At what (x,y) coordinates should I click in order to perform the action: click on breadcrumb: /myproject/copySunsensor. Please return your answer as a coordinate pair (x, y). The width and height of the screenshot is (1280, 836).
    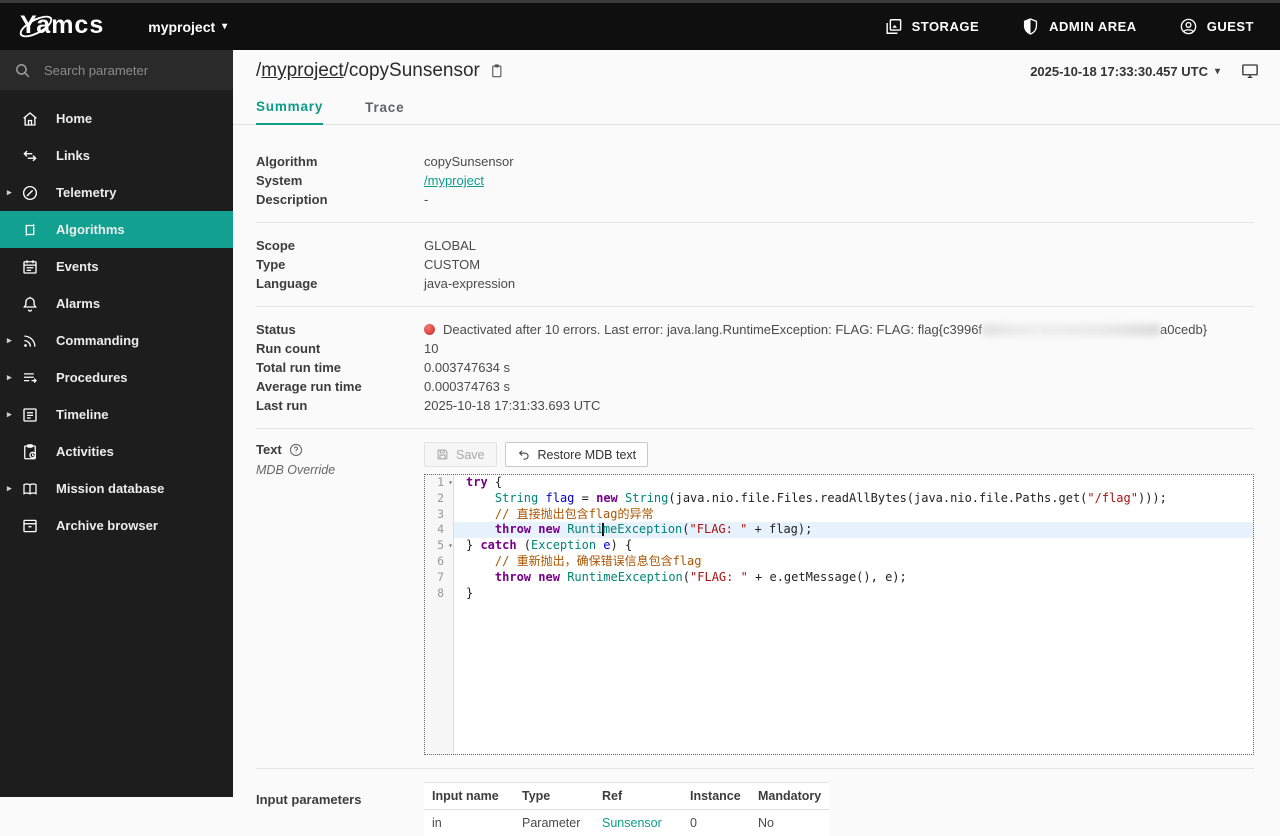
    Looking at the image, I should click on (380, 71).